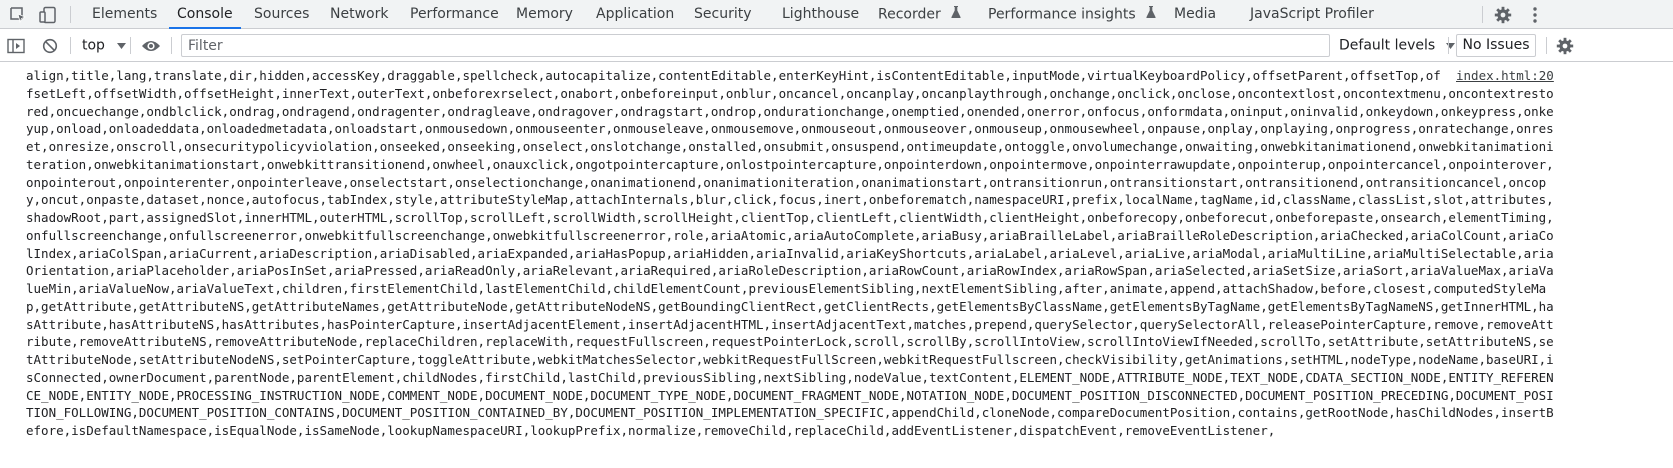  I want to click on live-expression-icon, so click(151, 46).